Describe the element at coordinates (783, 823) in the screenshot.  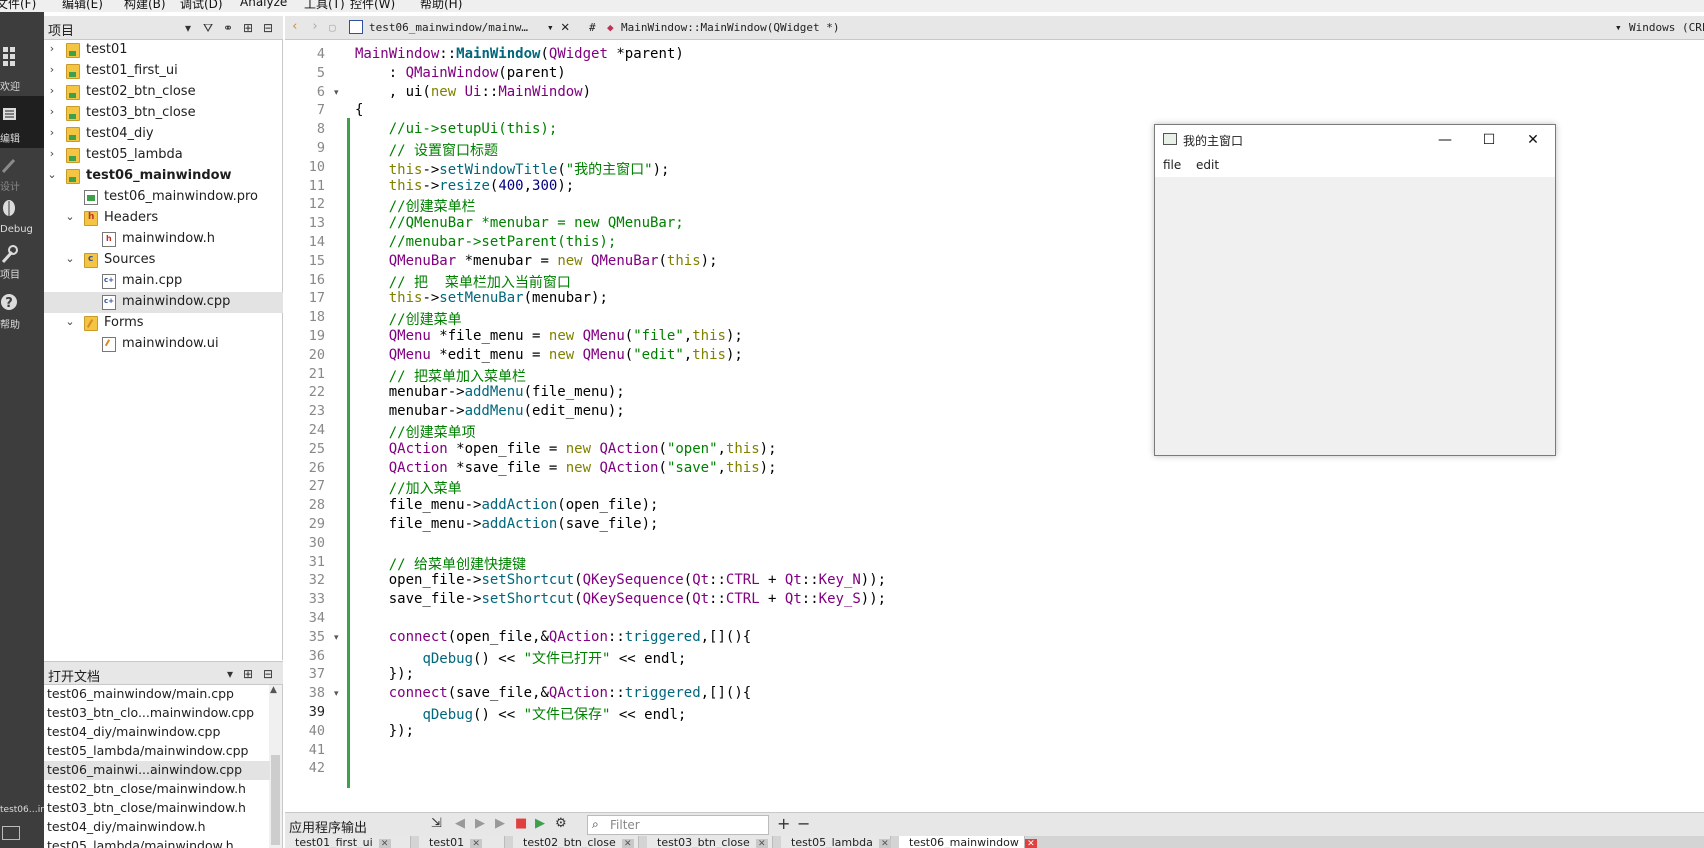
I see `add-icon: +` at that location.